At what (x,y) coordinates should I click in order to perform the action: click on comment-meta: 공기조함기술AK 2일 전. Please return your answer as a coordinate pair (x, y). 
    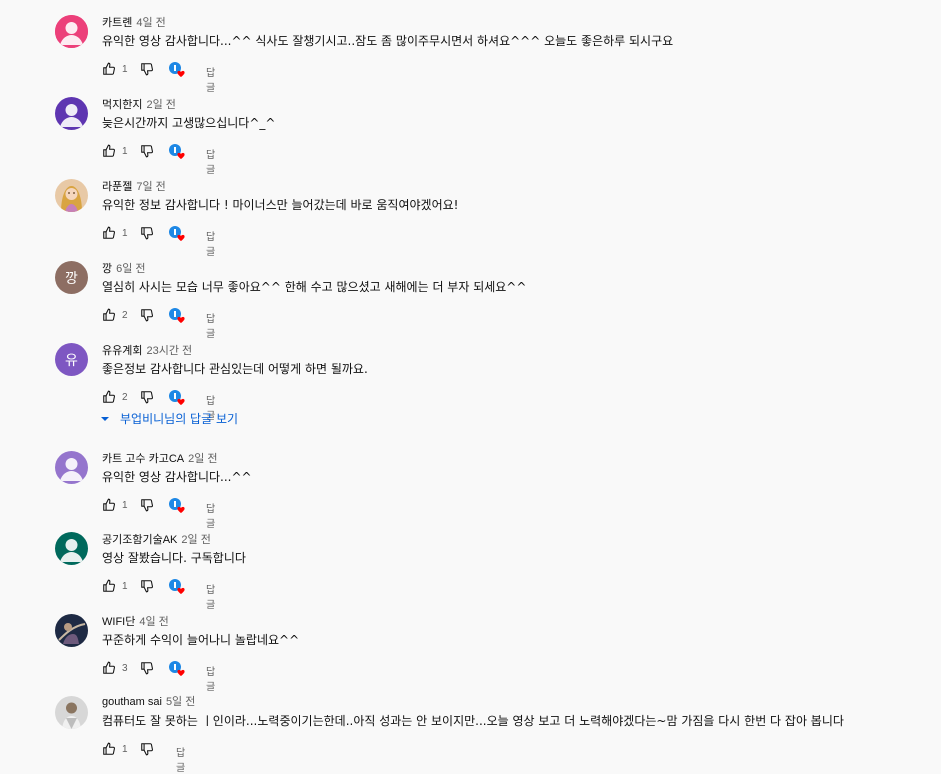
    Looking at the image, I should click on (156, 540).